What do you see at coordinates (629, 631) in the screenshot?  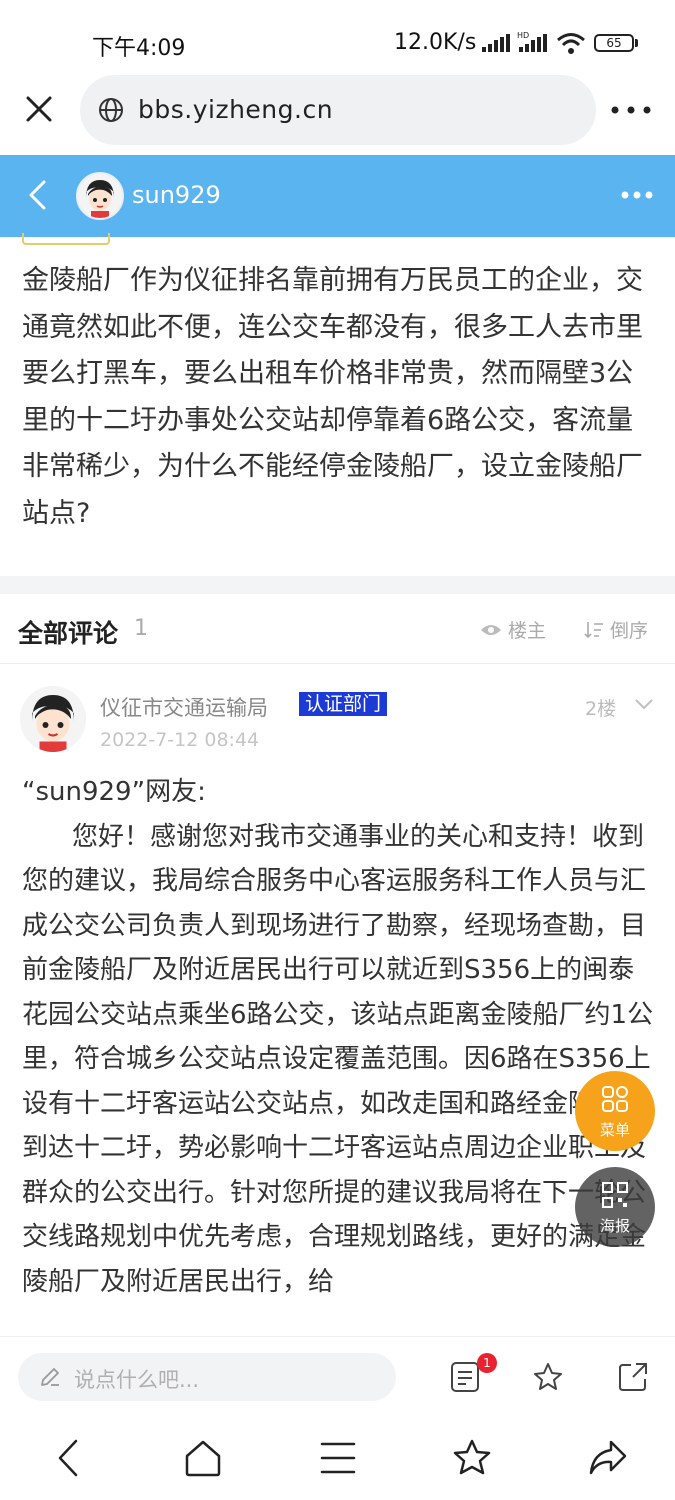 I see `sort-reverse-label: 倒序` at bounding box center [629, 631].